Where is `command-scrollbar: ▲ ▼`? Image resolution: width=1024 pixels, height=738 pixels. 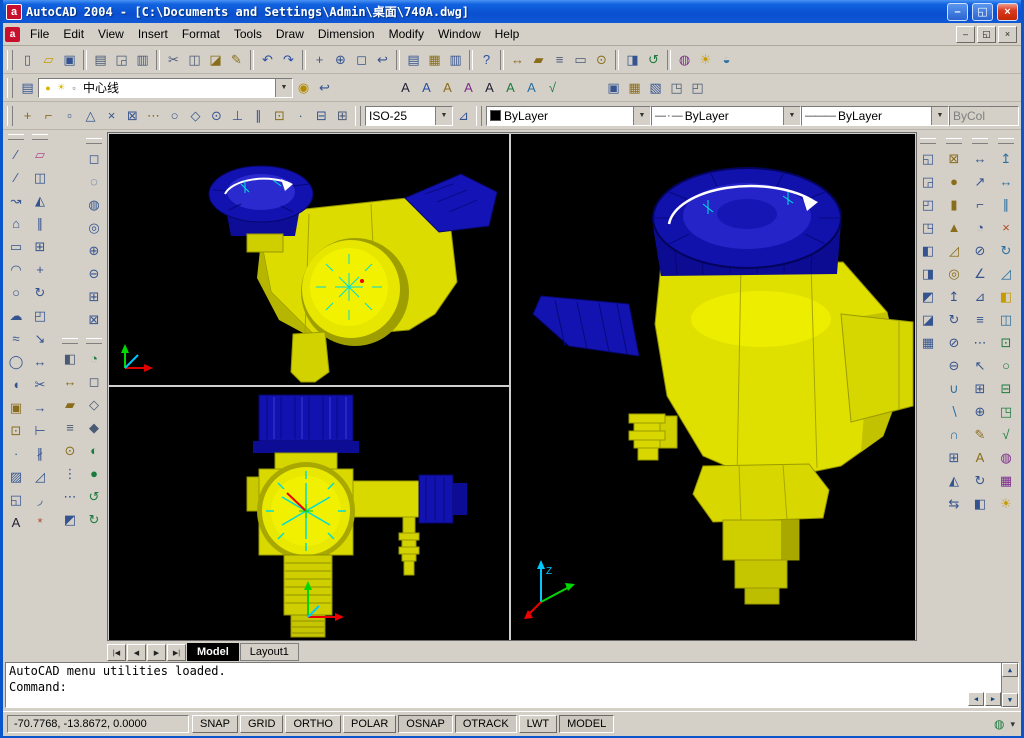 command-scrollbar: ▲ ▼ is located at coordinates (1009, 685).